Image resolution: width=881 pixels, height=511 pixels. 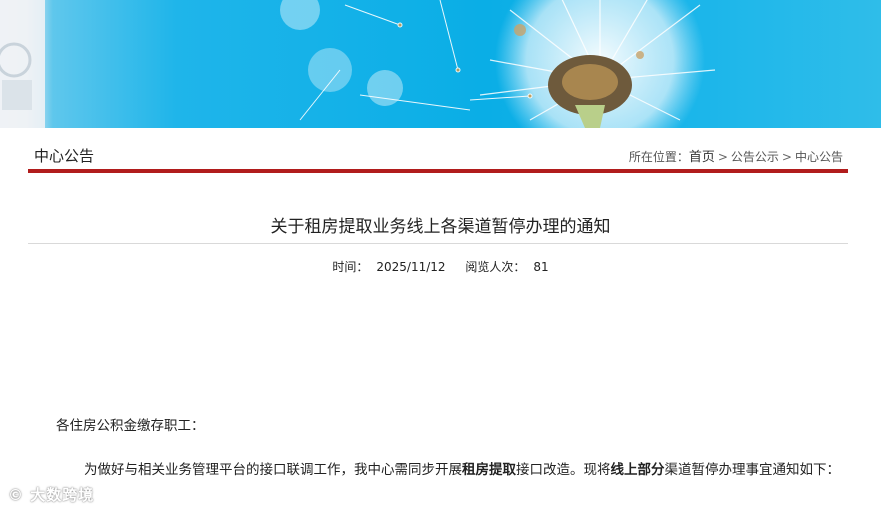 What do you see at coordinates (51, 495) in the screenshot?
I see `watermark: © 大数跨境` at bounding box center [51, 495].